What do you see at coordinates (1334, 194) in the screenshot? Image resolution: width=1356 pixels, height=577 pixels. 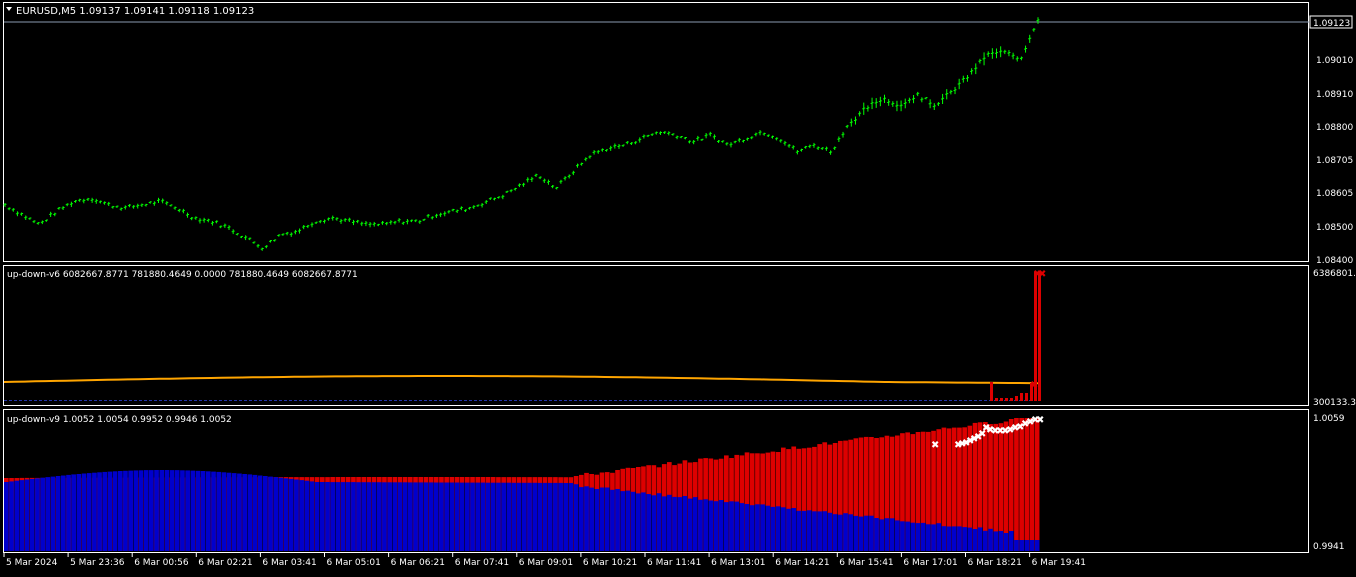 I see `y-tick: 1.08605` at bounding box center [1334, 194].